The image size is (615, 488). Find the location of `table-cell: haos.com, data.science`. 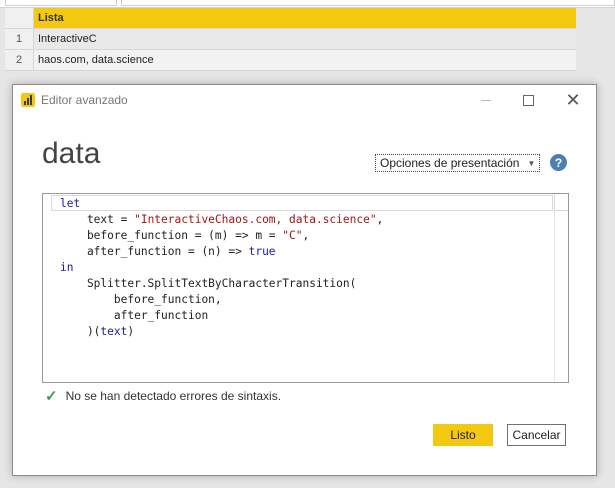

table-cell: haos.com, data.science is located at coordinates (305, 60).